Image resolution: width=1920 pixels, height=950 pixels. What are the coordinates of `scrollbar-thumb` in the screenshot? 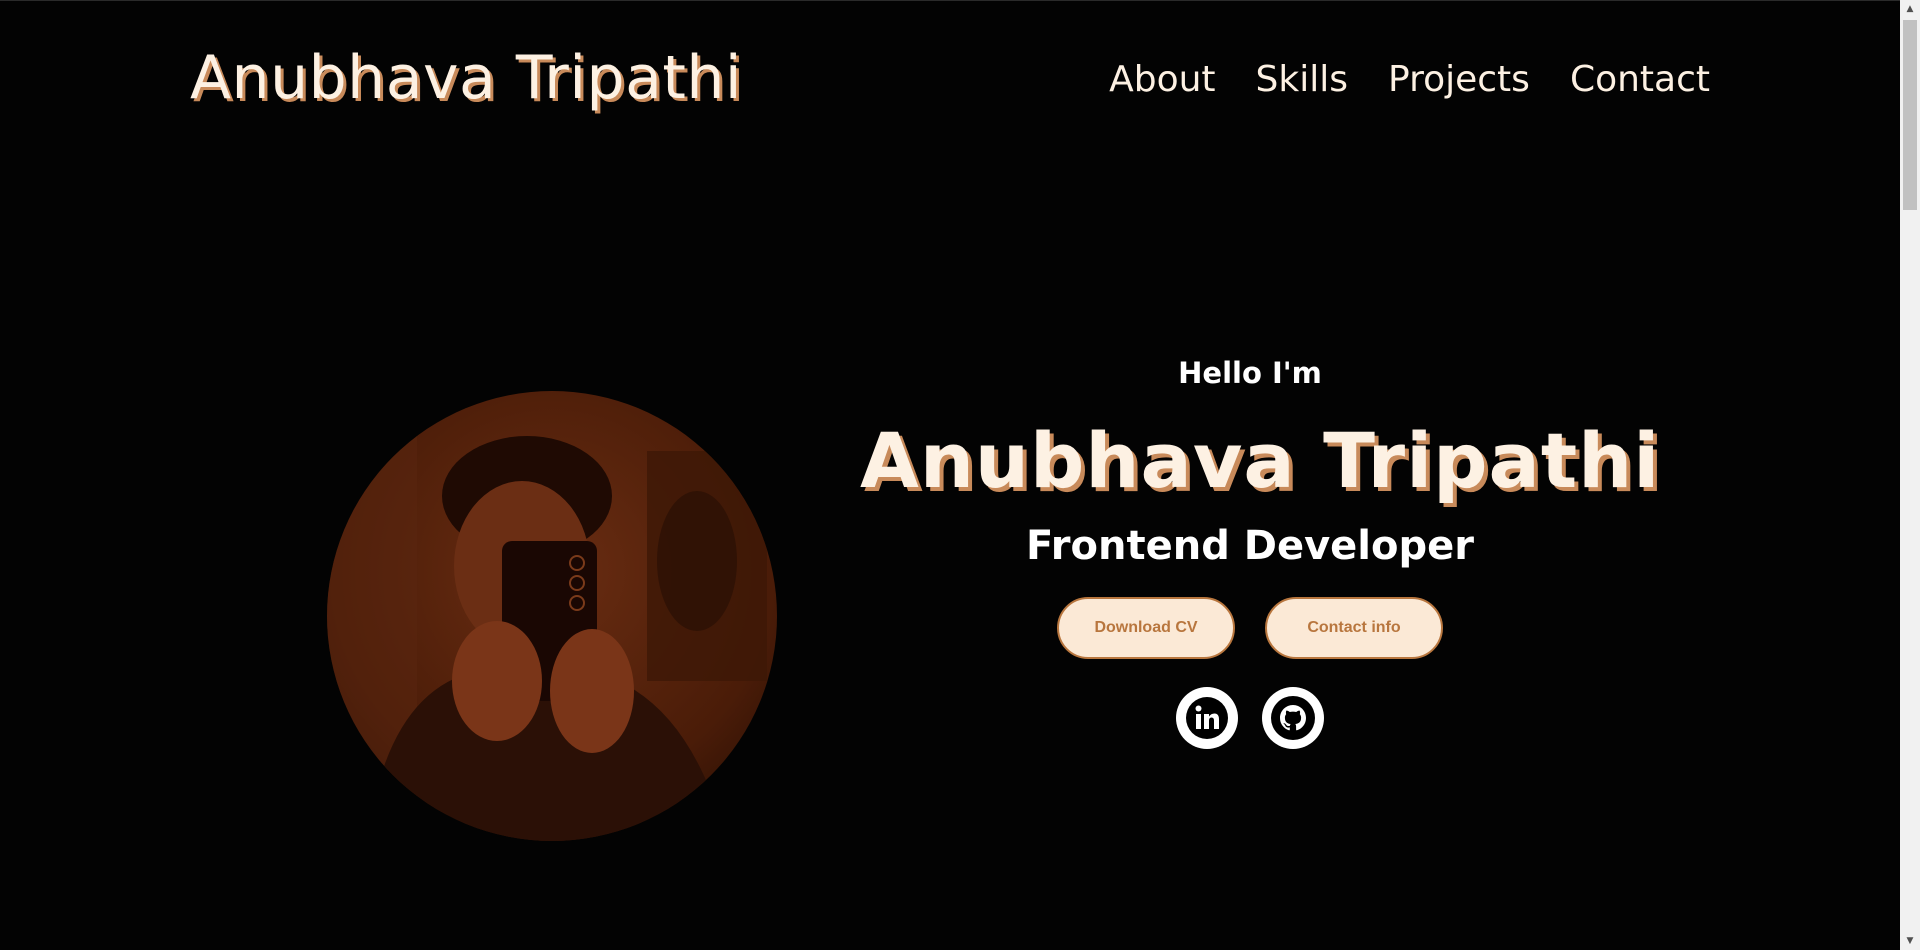 It's located at (1910, 115).